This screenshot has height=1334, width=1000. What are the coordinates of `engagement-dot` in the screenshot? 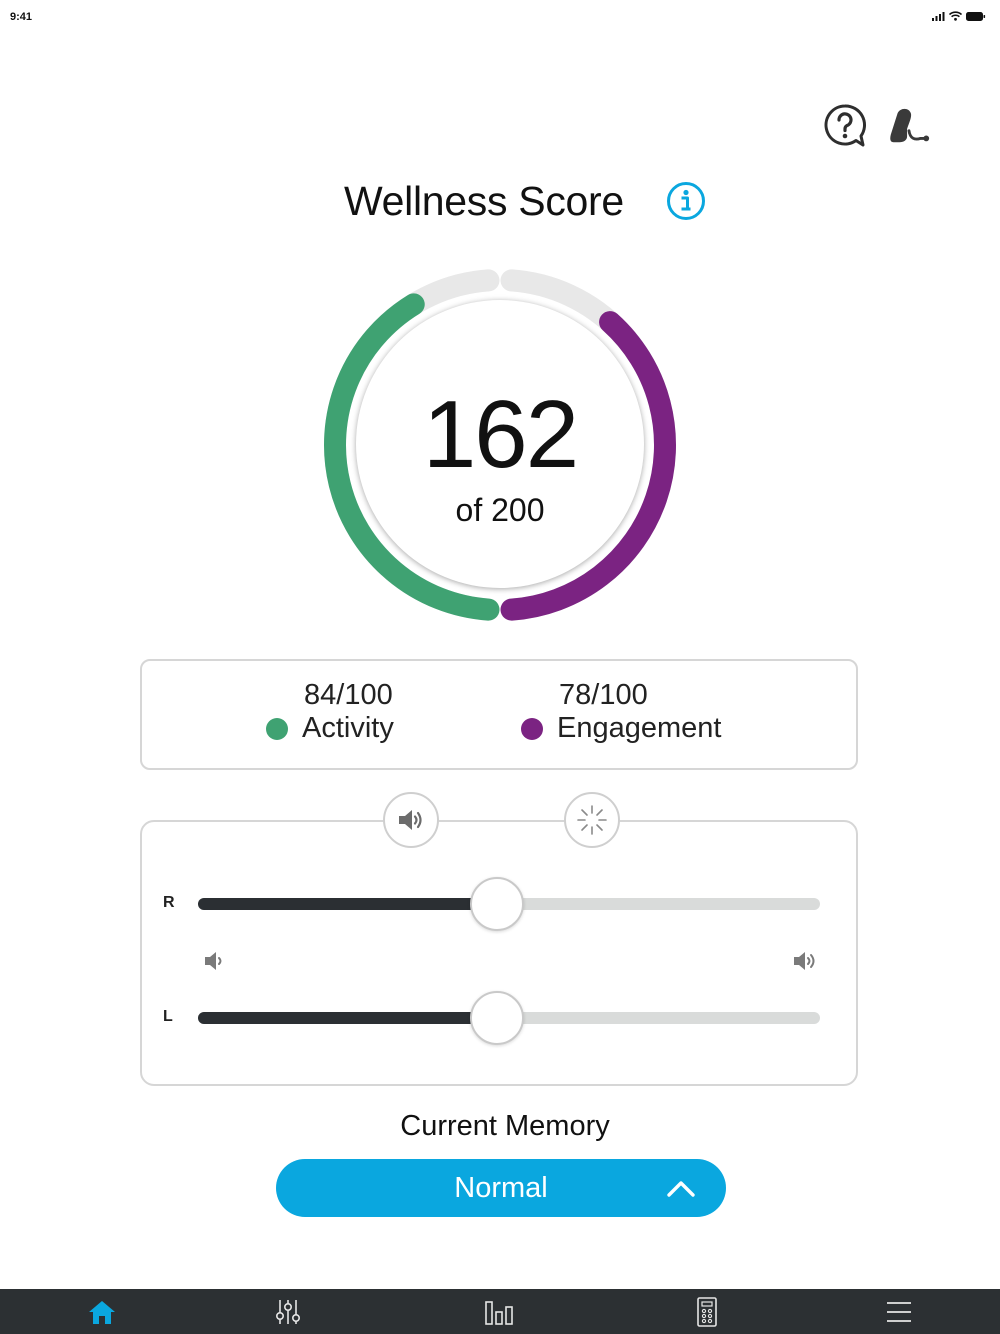 It's located at (532, 728).